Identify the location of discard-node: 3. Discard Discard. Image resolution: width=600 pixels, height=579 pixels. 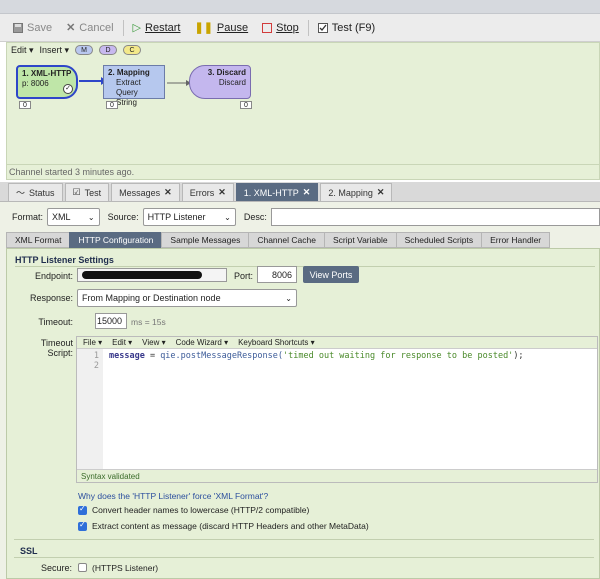
(220, 82).